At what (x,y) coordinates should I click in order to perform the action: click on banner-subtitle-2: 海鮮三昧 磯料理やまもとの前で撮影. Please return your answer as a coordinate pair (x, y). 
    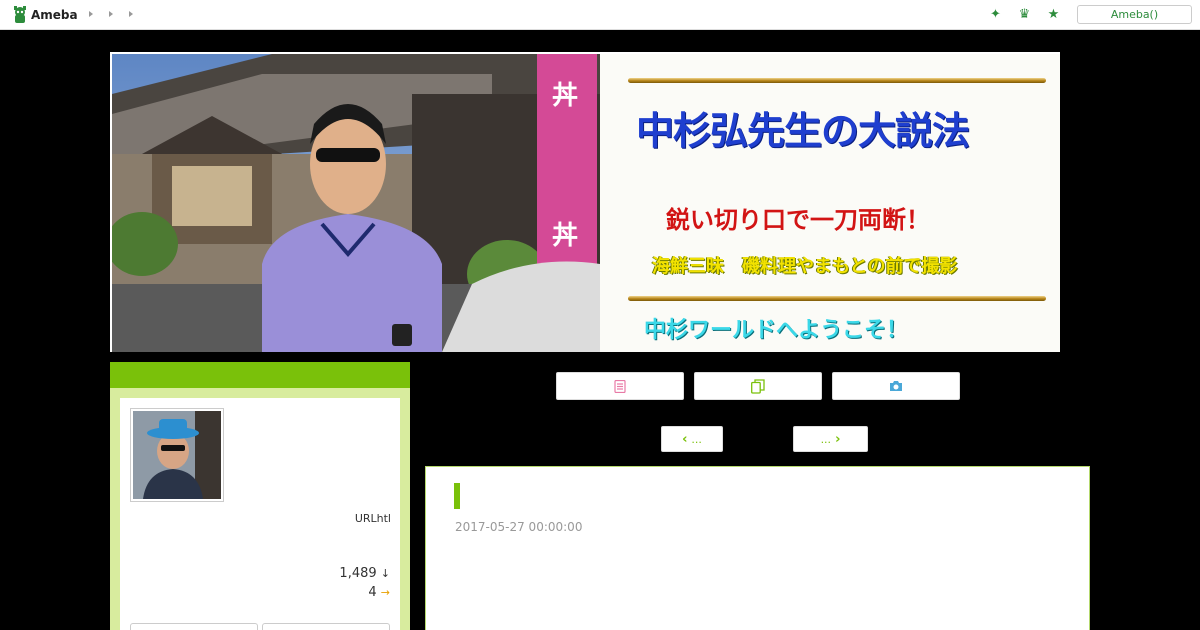
    Looking at the image, I should click on (805, 266).